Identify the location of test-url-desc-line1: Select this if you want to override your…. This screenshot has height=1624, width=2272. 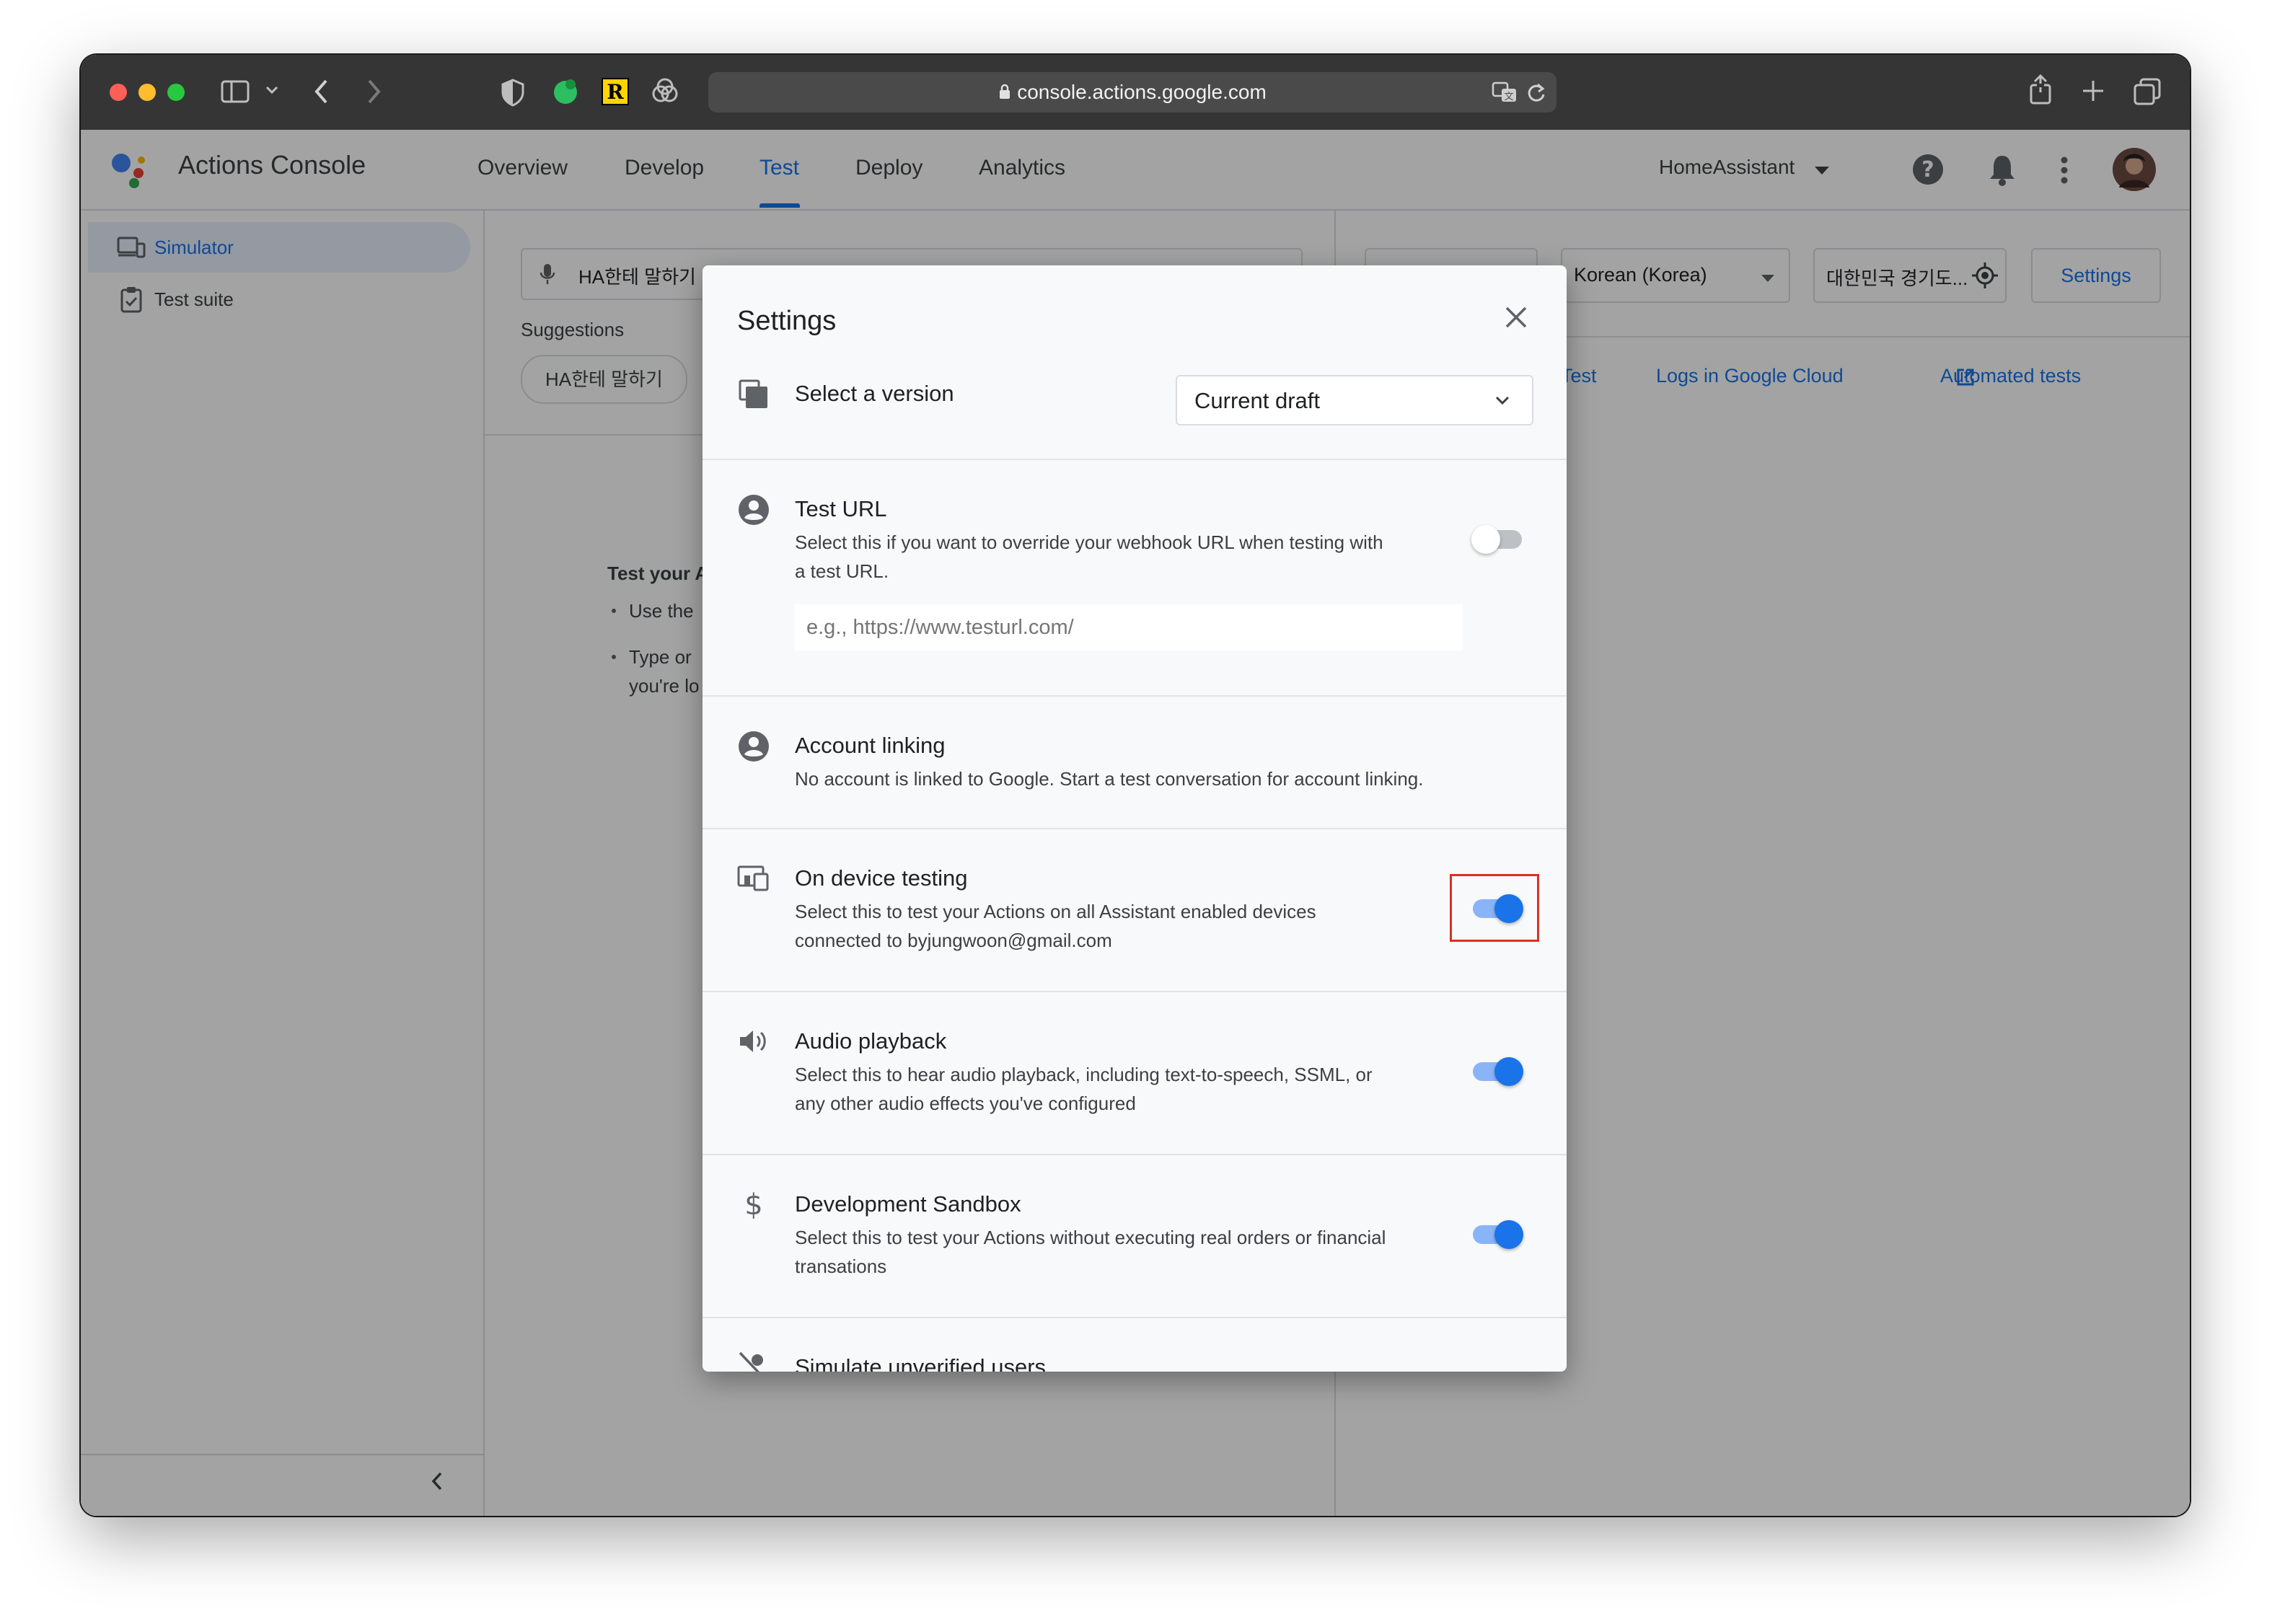
(1089, 542).